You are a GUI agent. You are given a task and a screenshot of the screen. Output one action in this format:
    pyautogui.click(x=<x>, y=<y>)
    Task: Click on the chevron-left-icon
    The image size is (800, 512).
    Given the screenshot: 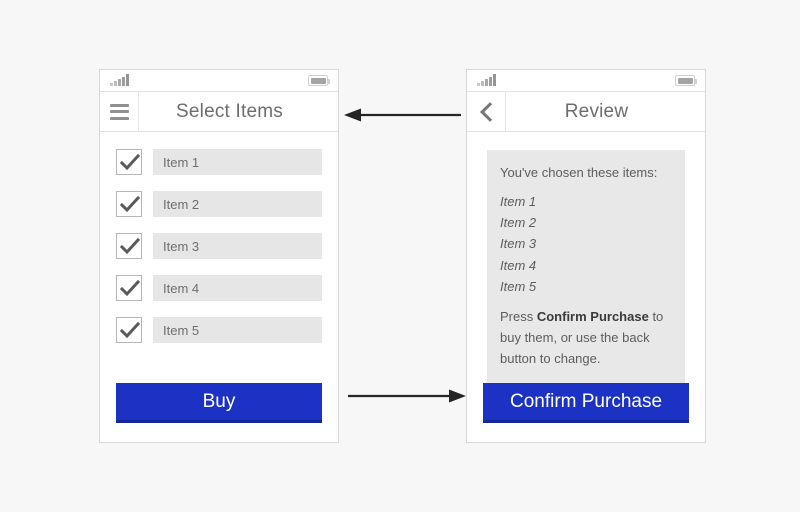 What is the action you would take?
    pyautogui.click(x=486, y=112)
    